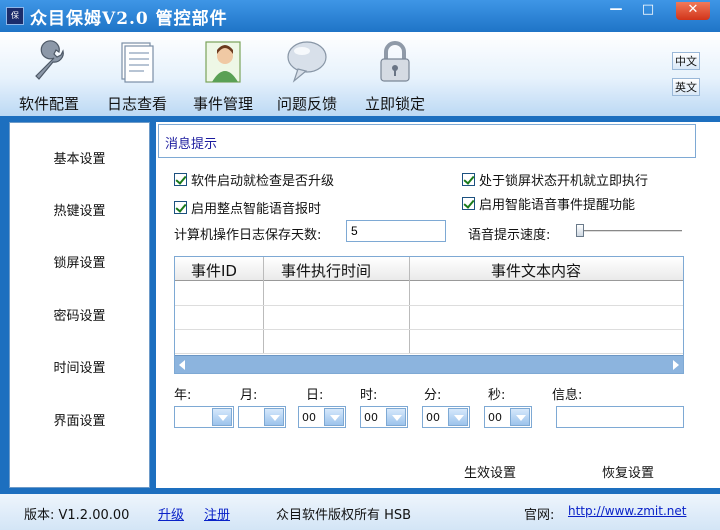  What do you see at coordinates (627, 511) in the screenshot?
I see `website-link: http://www.zmit.net` at bounding box center [627, 511].